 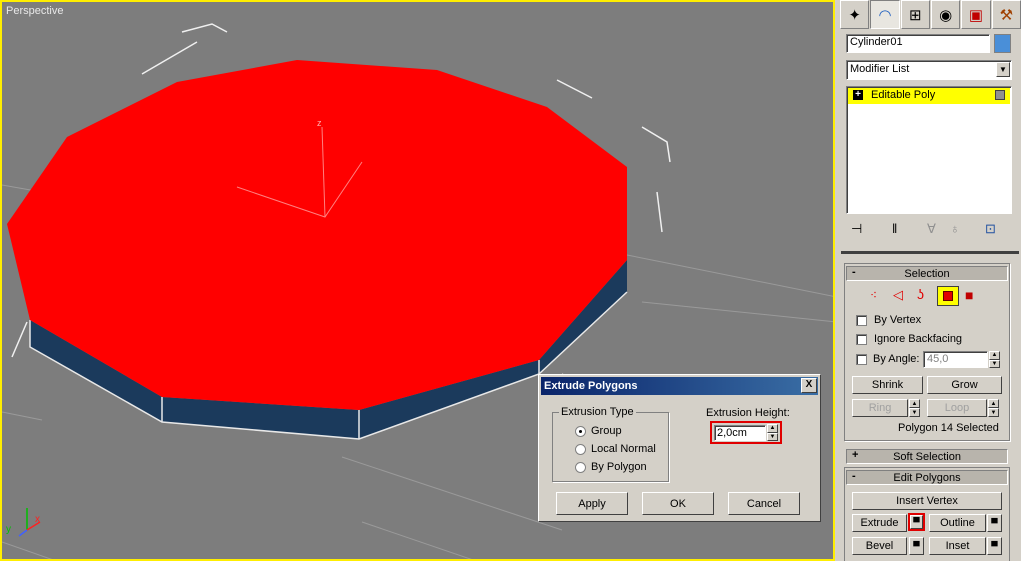 I want to click on radio-group, so click(x=580, y=431).